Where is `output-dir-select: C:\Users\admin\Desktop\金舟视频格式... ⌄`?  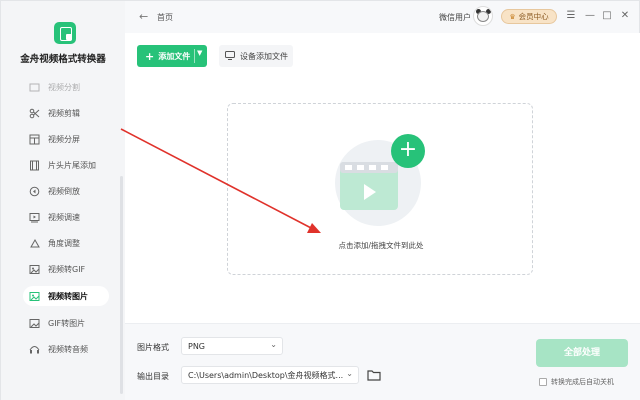
output-dir-select: C:\Users\admin\Desktop\金舟视频格式... ⌄ is located at coordinates (270, 375).